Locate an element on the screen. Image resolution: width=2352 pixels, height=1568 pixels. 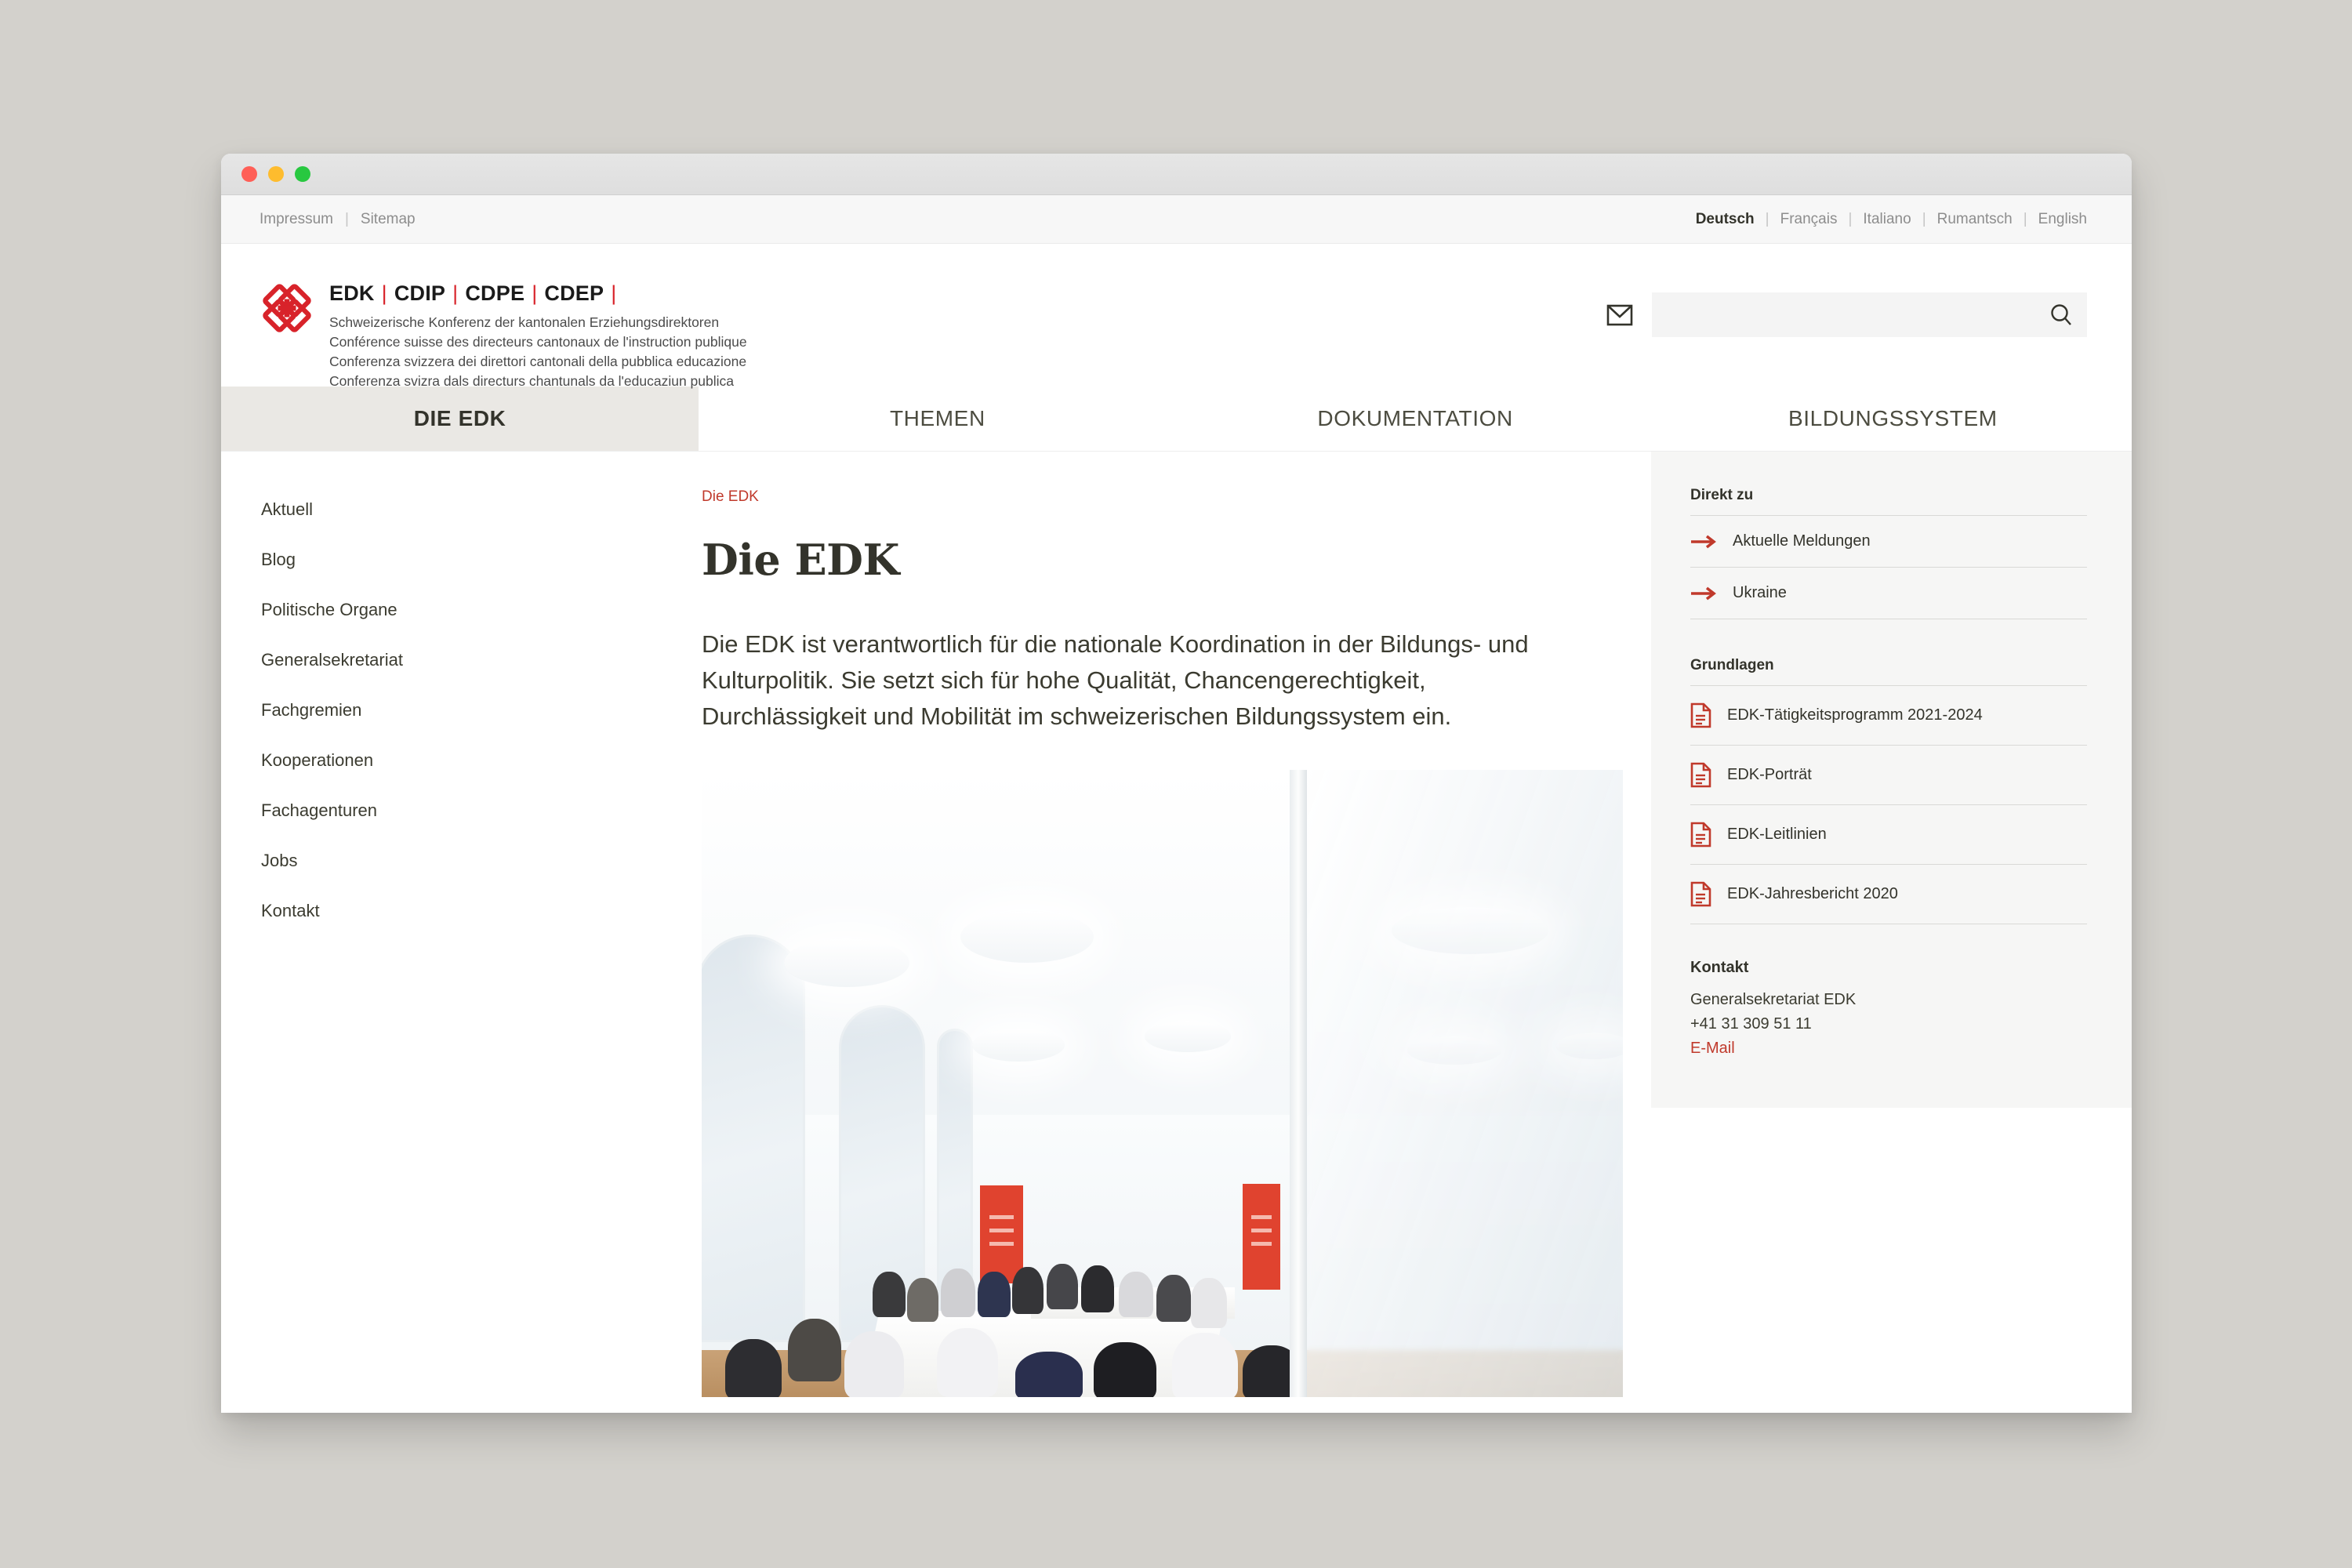
document-taetigkeitsprogramm: EDK-Tätigkeitsprogramm 2021-2024 is located at coordinates (1889, 716).